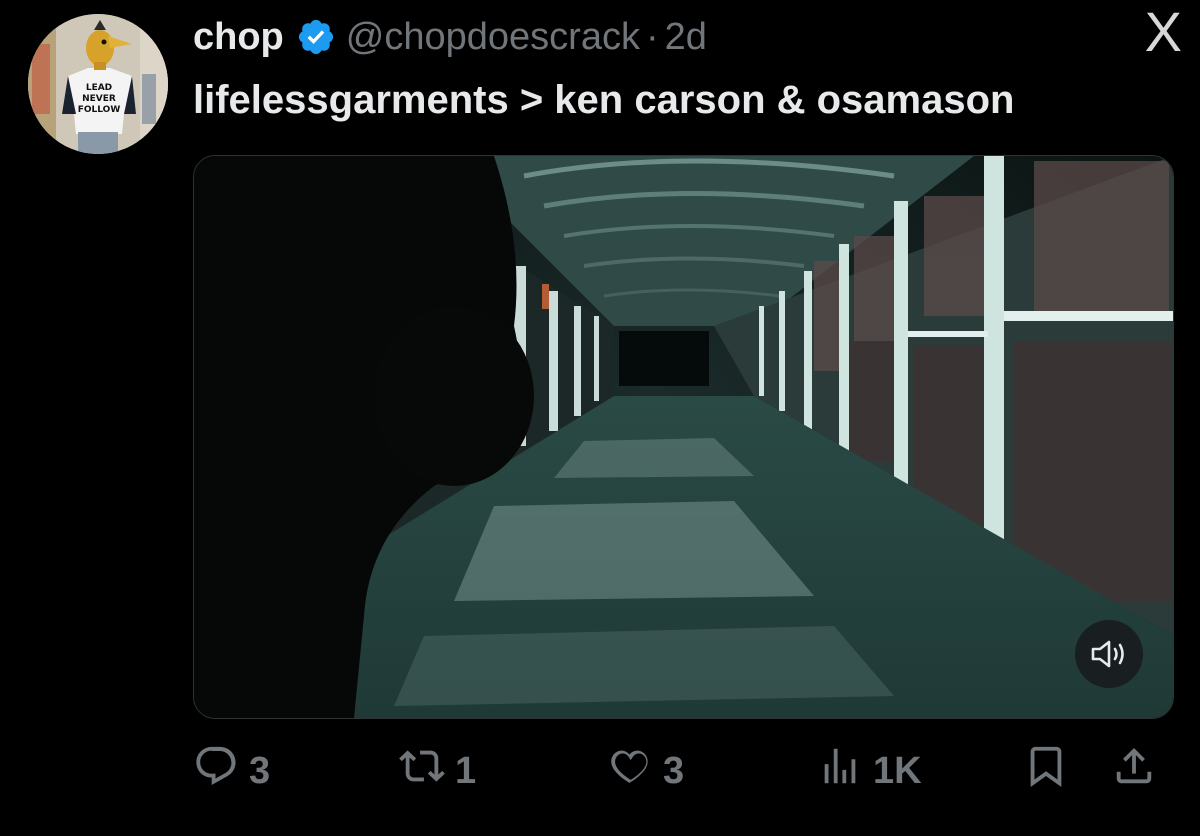  I want to click on mute-button, so click(1109, 654).